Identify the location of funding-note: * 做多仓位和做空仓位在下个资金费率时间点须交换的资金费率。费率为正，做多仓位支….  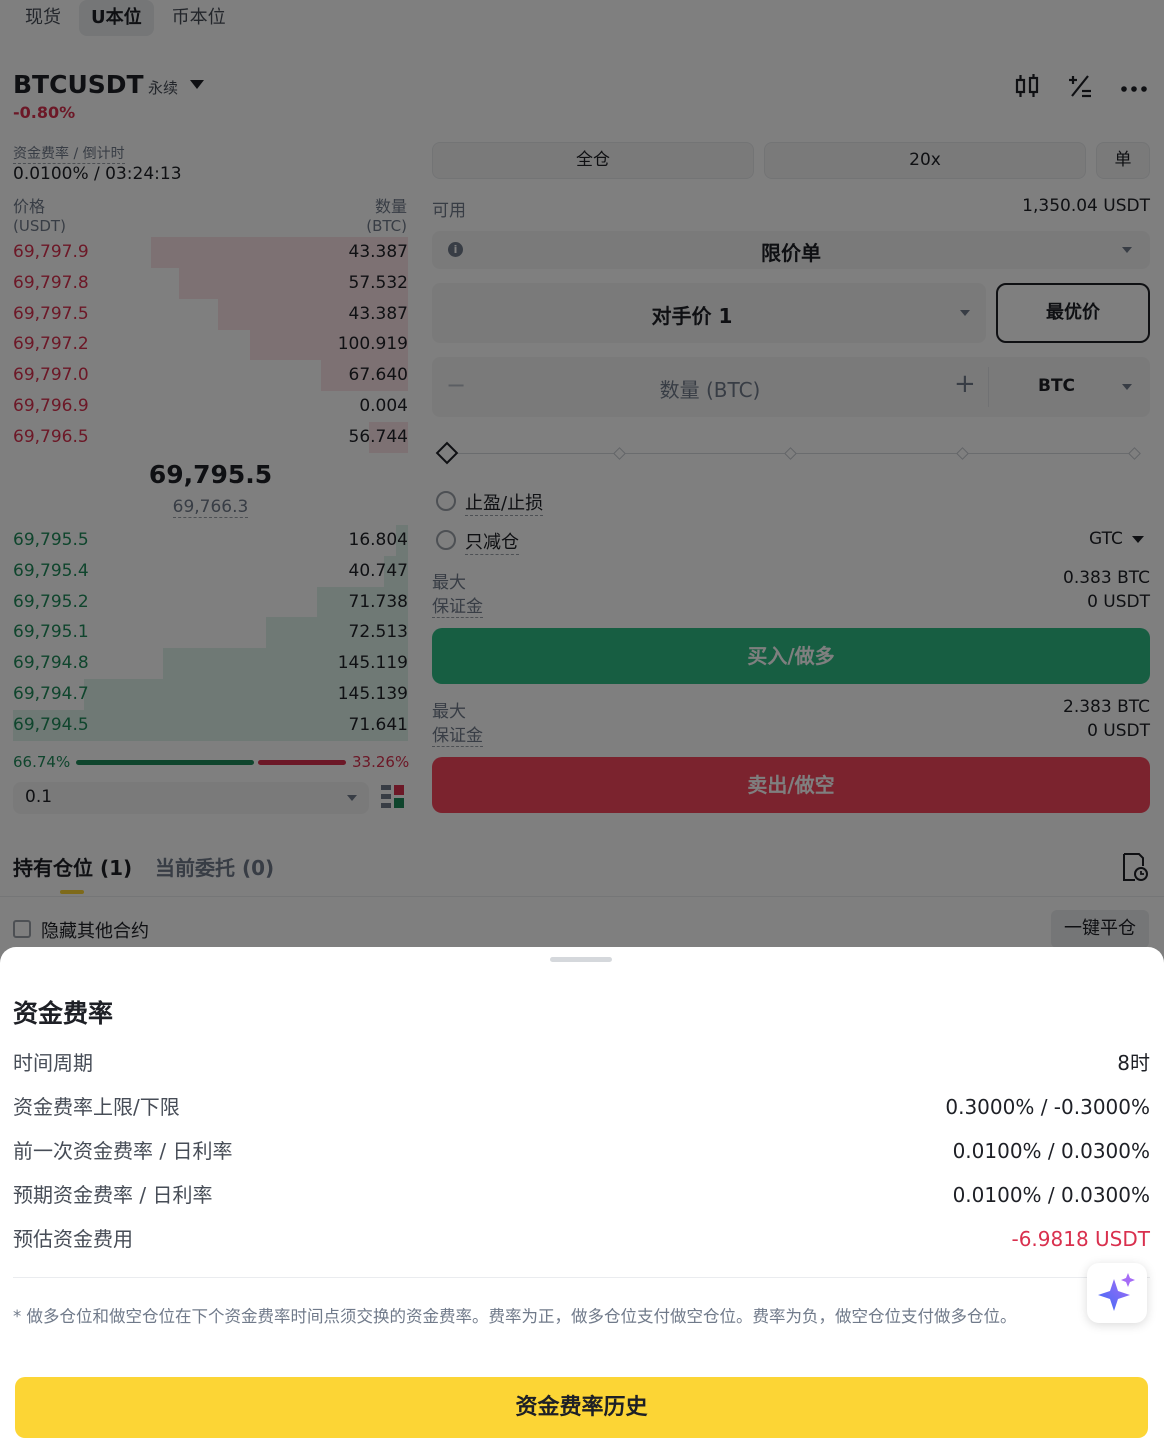
(515, 1316).